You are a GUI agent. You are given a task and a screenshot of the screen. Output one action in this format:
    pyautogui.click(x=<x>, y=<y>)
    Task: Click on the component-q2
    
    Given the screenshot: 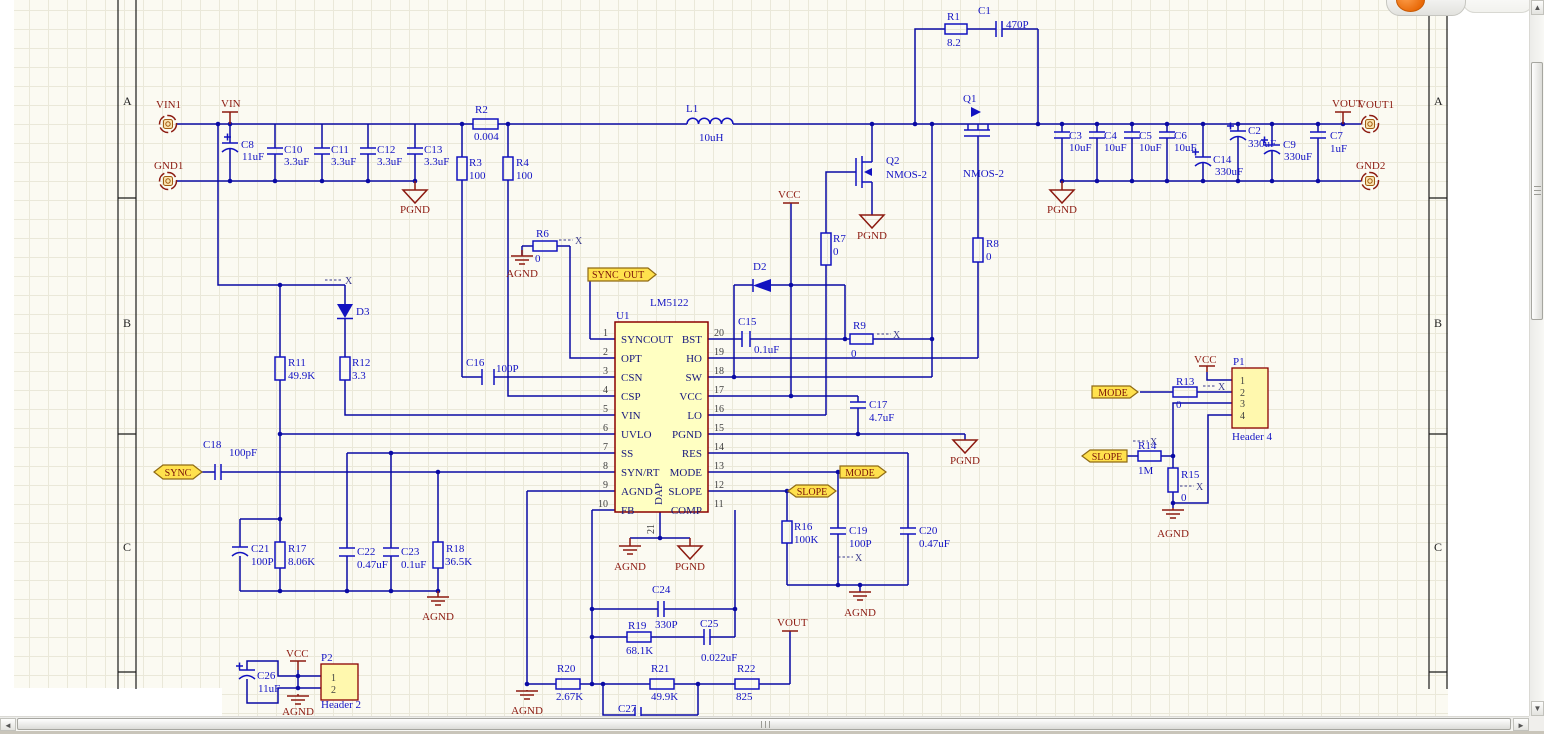 What is the action you would take?
    pyautogui.click(x=863, y=172)
    